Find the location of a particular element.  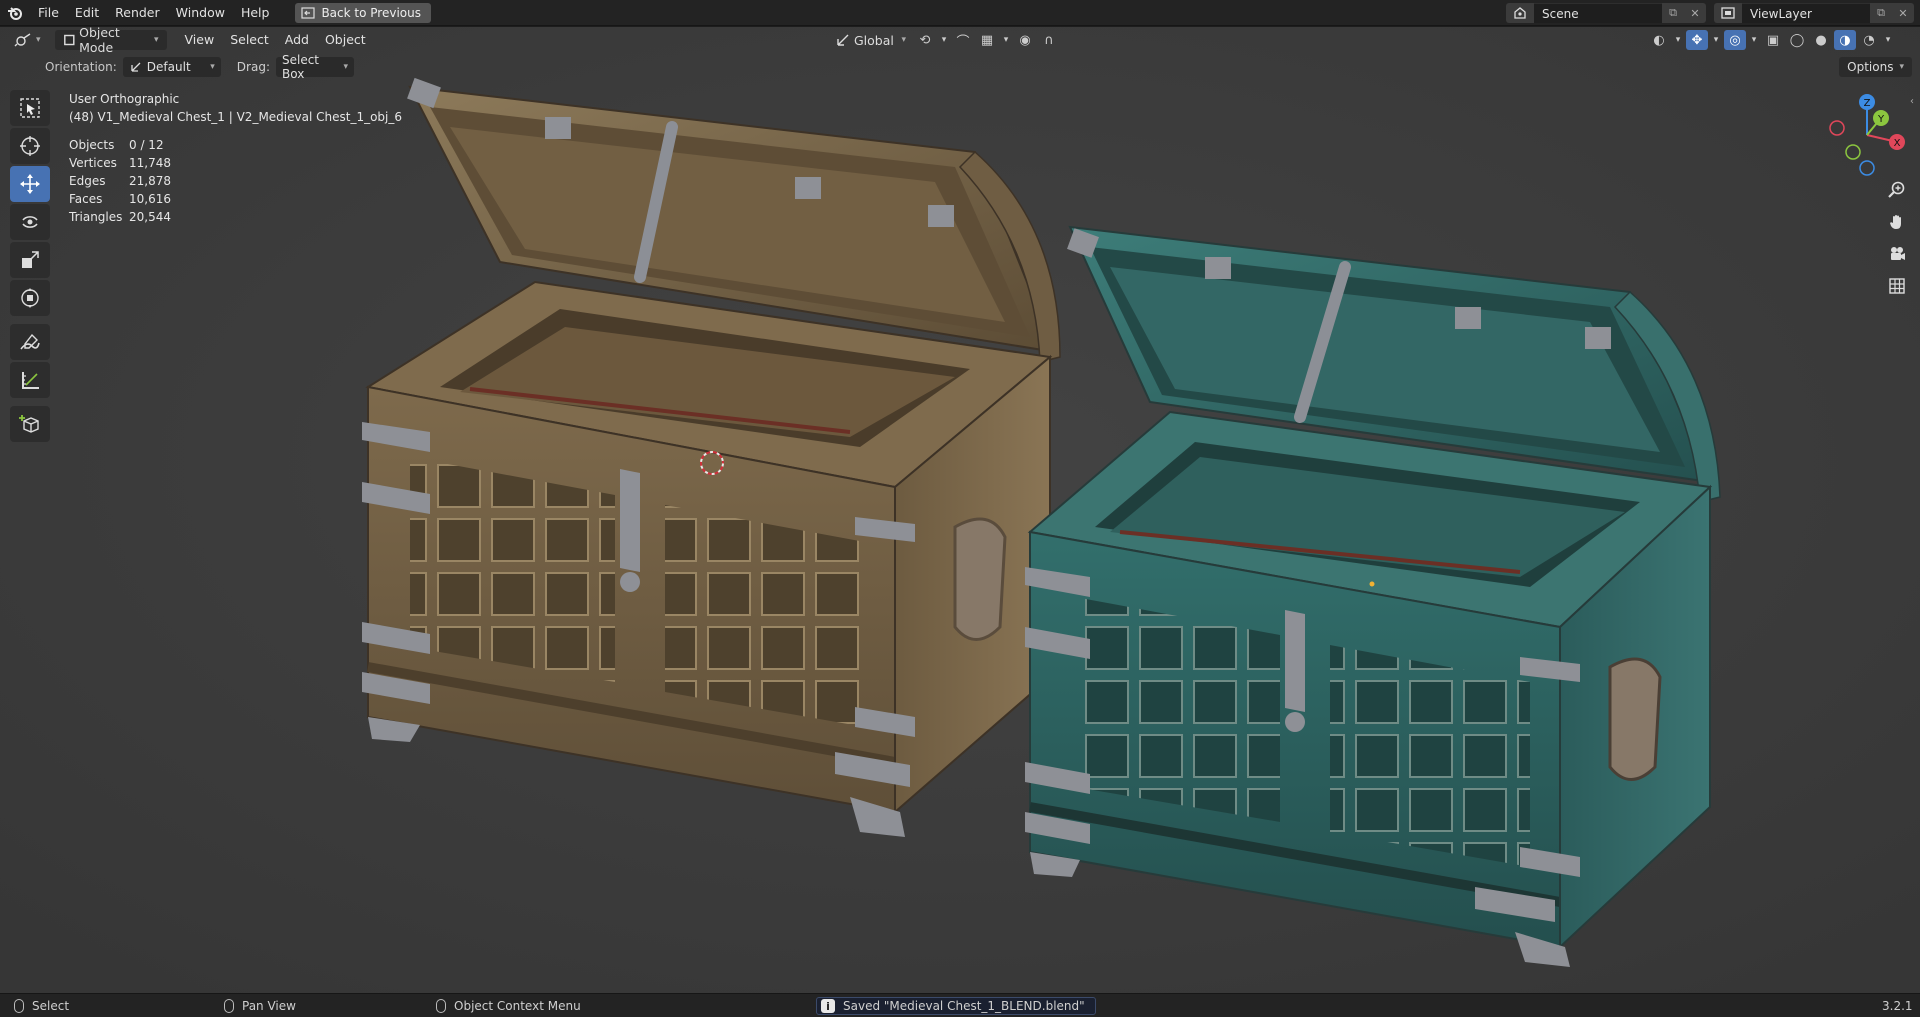

overlay-dropdown-icon: ▾ is located at coordinates (1754, 40).